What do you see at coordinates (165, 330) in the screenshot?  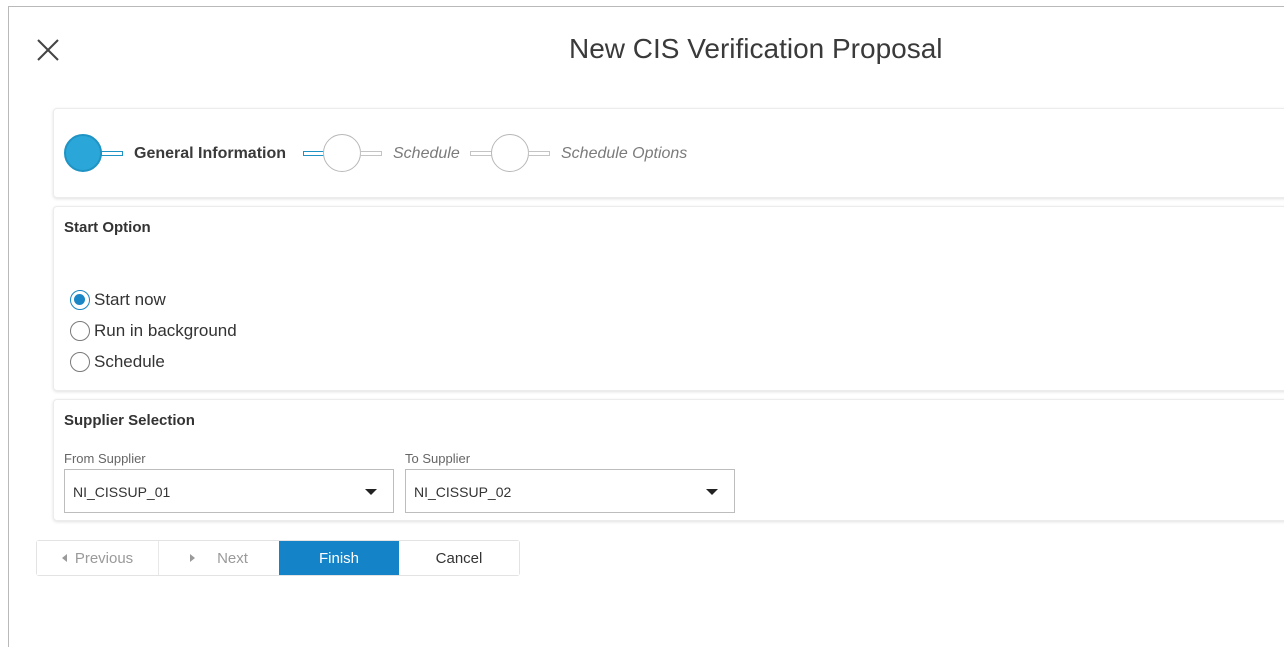 I see `radio-label: Run in background` at bounding box center [165, 330].